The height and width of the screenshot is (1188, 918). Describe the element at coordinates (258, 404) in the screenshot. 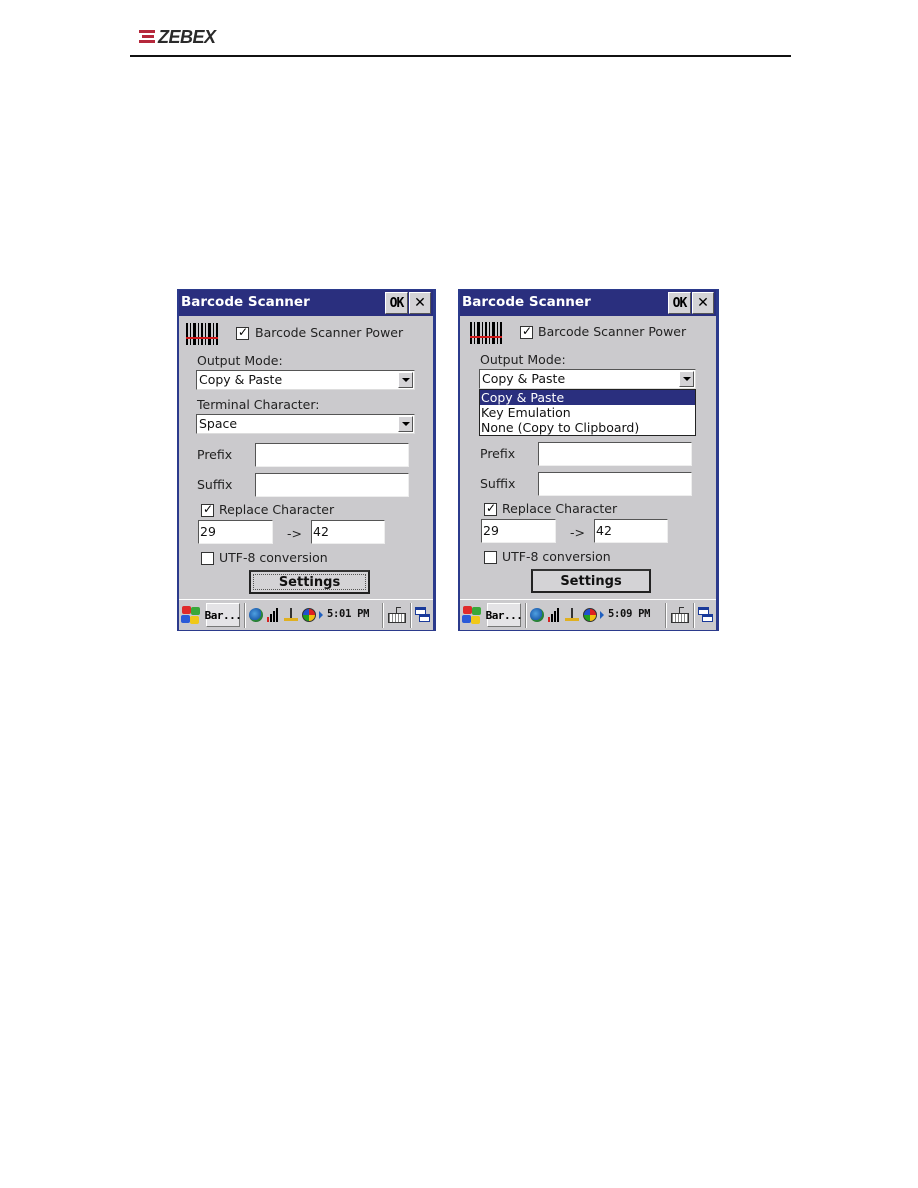

I see `terminal-character-label: Terminal Character:` at that location.